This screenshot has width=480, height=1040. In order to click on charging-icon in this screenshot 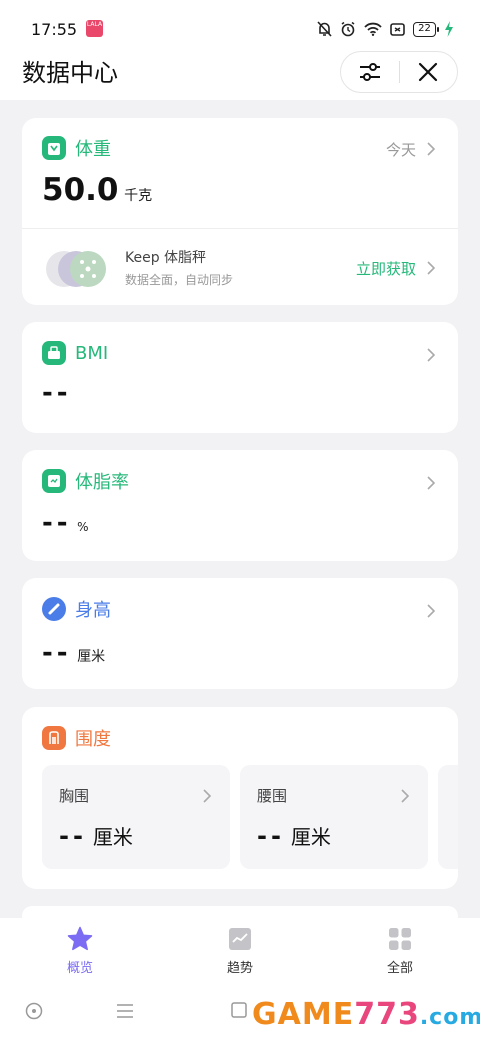, I will do `click(449, 29)`.